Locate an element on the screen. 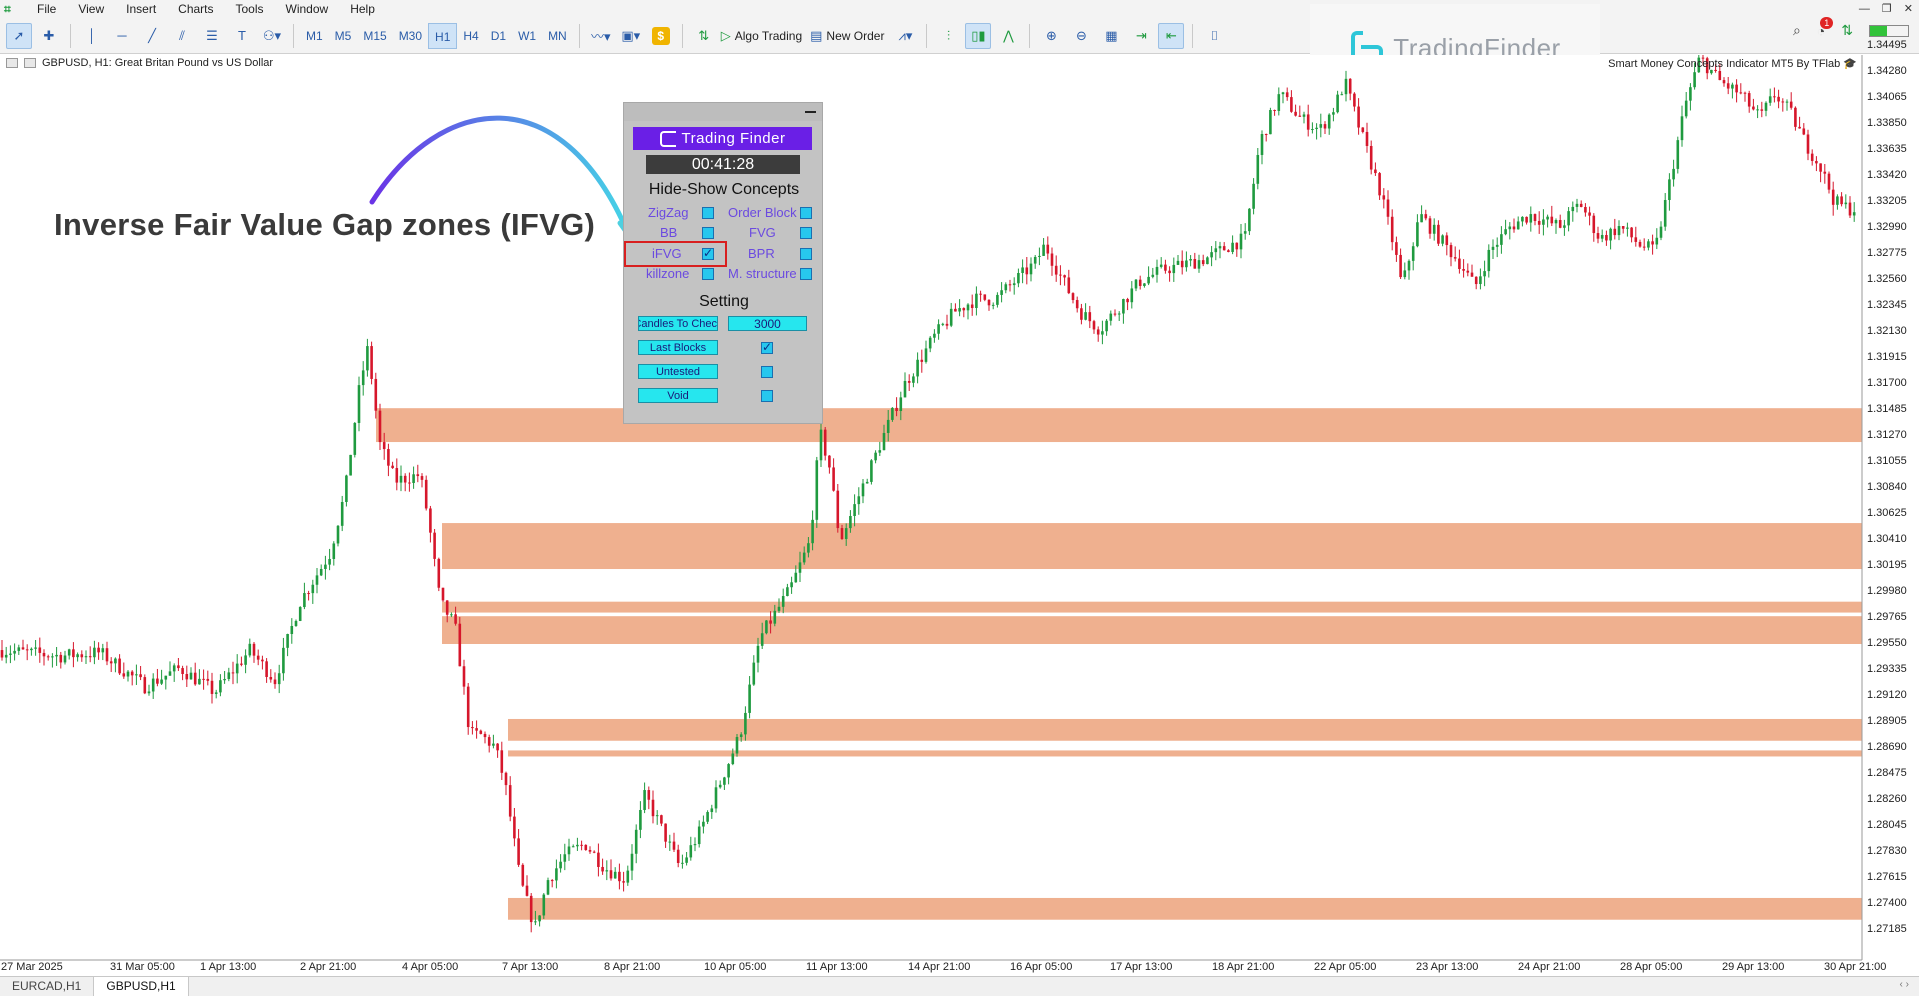 The height and width of the screenshot is (996, 1919). candles-to-check-label: Candles To Check is located at coordinates (678, 323).